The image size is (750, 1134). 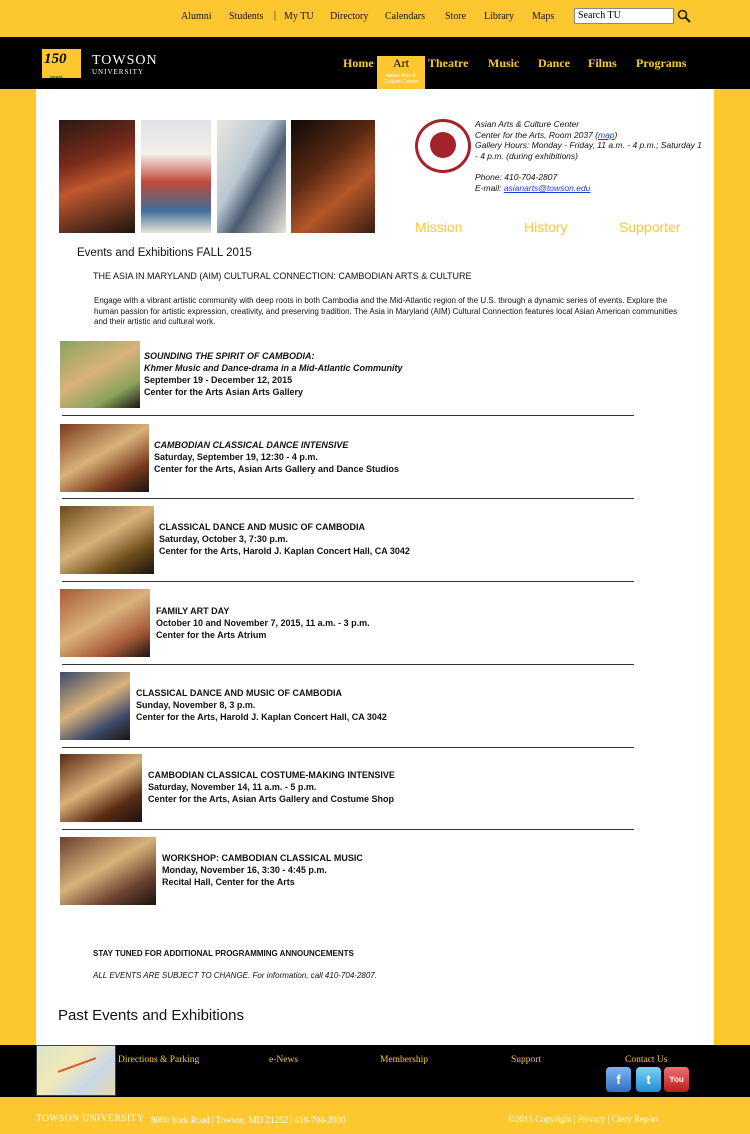 I want to click on event-date: Saturday, September 19, 12:30 - 4 p.m., so click(x=236, y=457).